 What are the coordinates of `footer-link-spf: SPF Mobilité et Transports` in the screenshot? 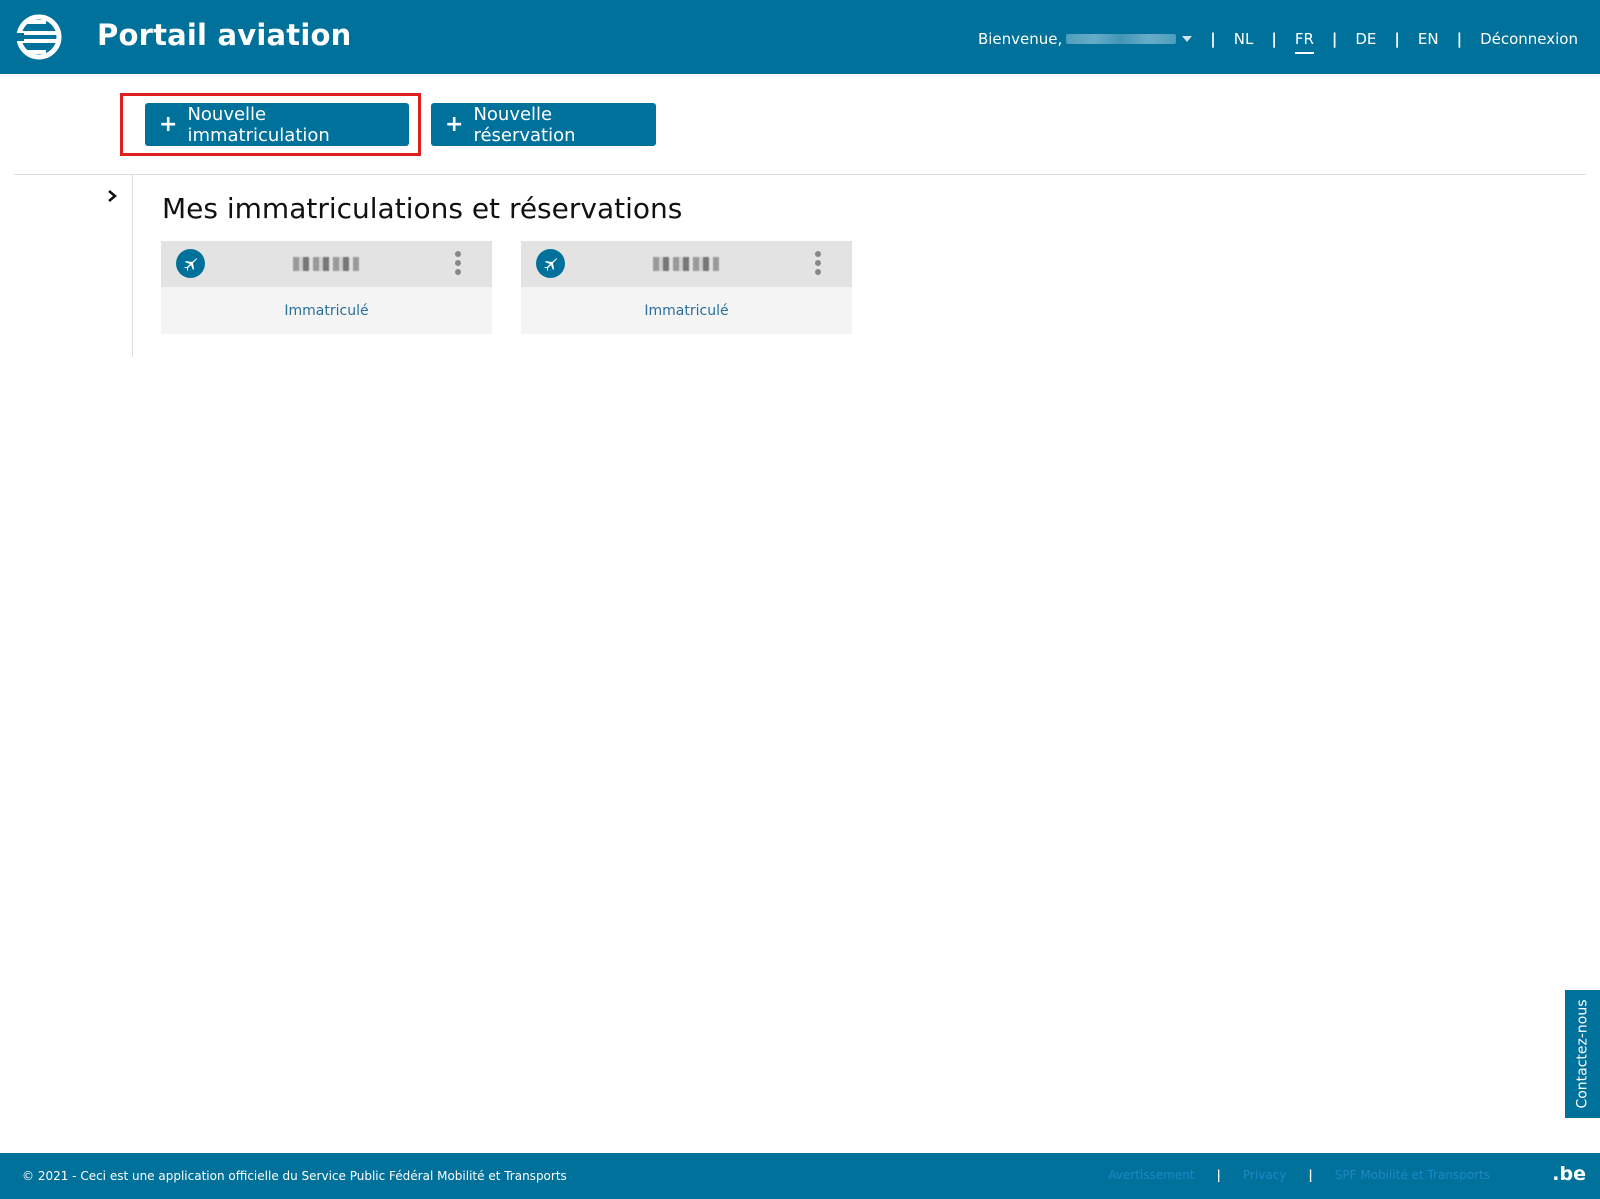 It's located at (1412, 1175).